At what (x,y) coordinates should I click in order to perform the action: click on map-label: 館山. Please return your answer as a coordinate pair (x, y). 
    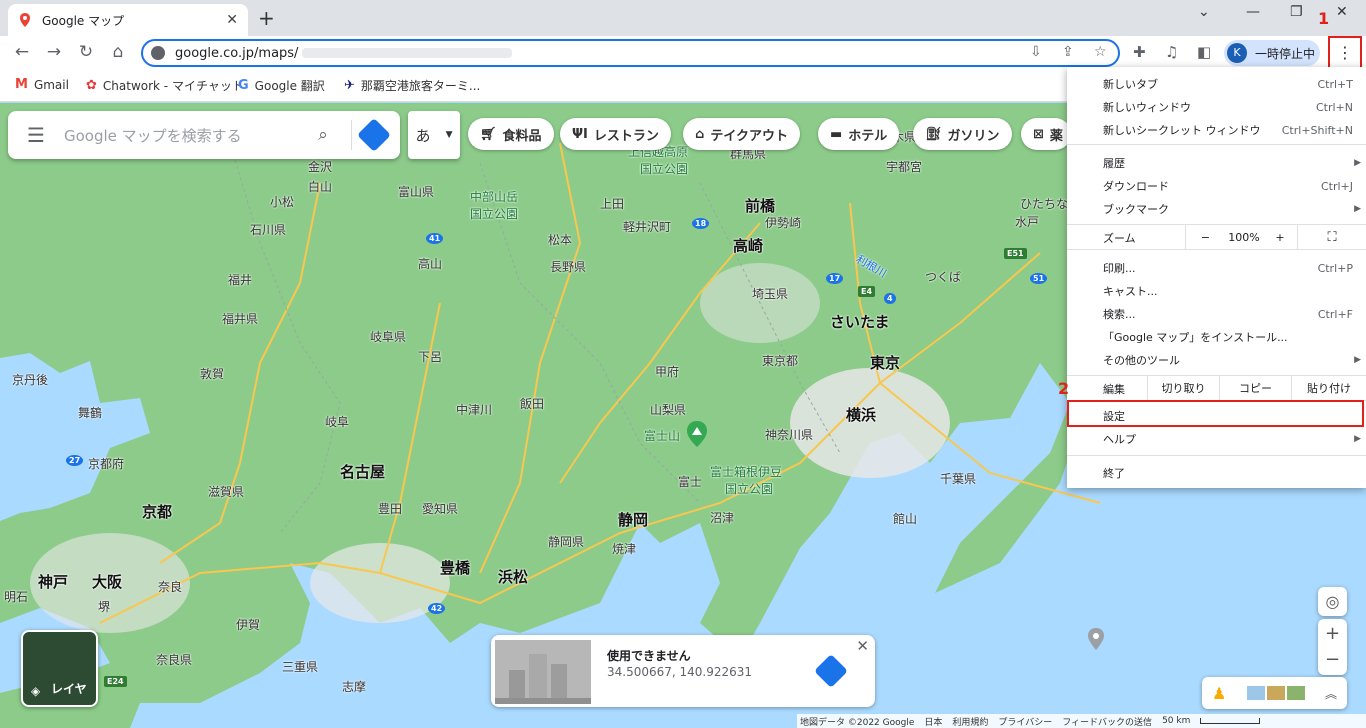
    Looking at the image, I should click on (905, 519).